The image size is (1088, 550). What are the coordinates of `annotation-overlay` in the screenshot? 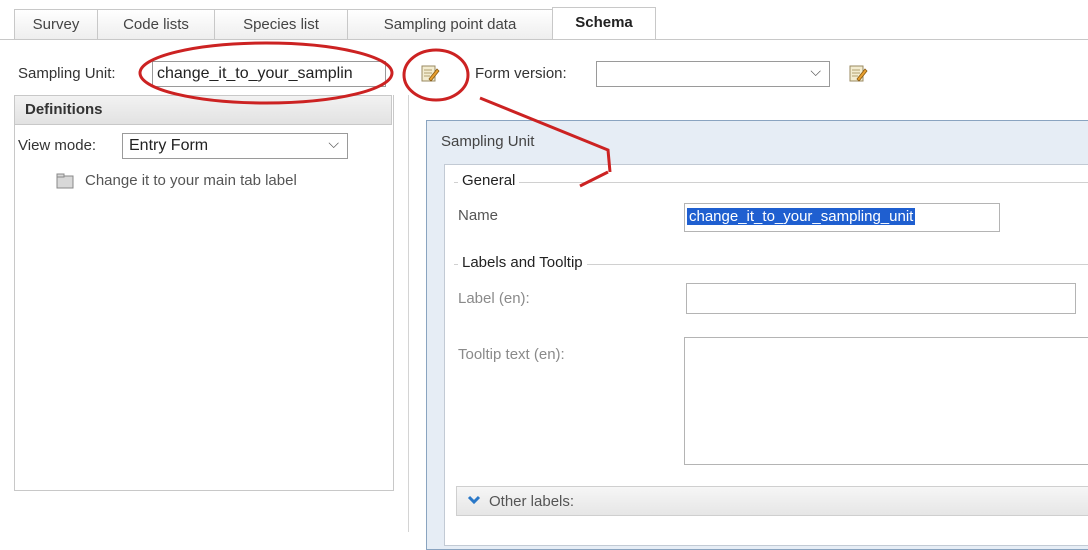 It's located at (375, 114).